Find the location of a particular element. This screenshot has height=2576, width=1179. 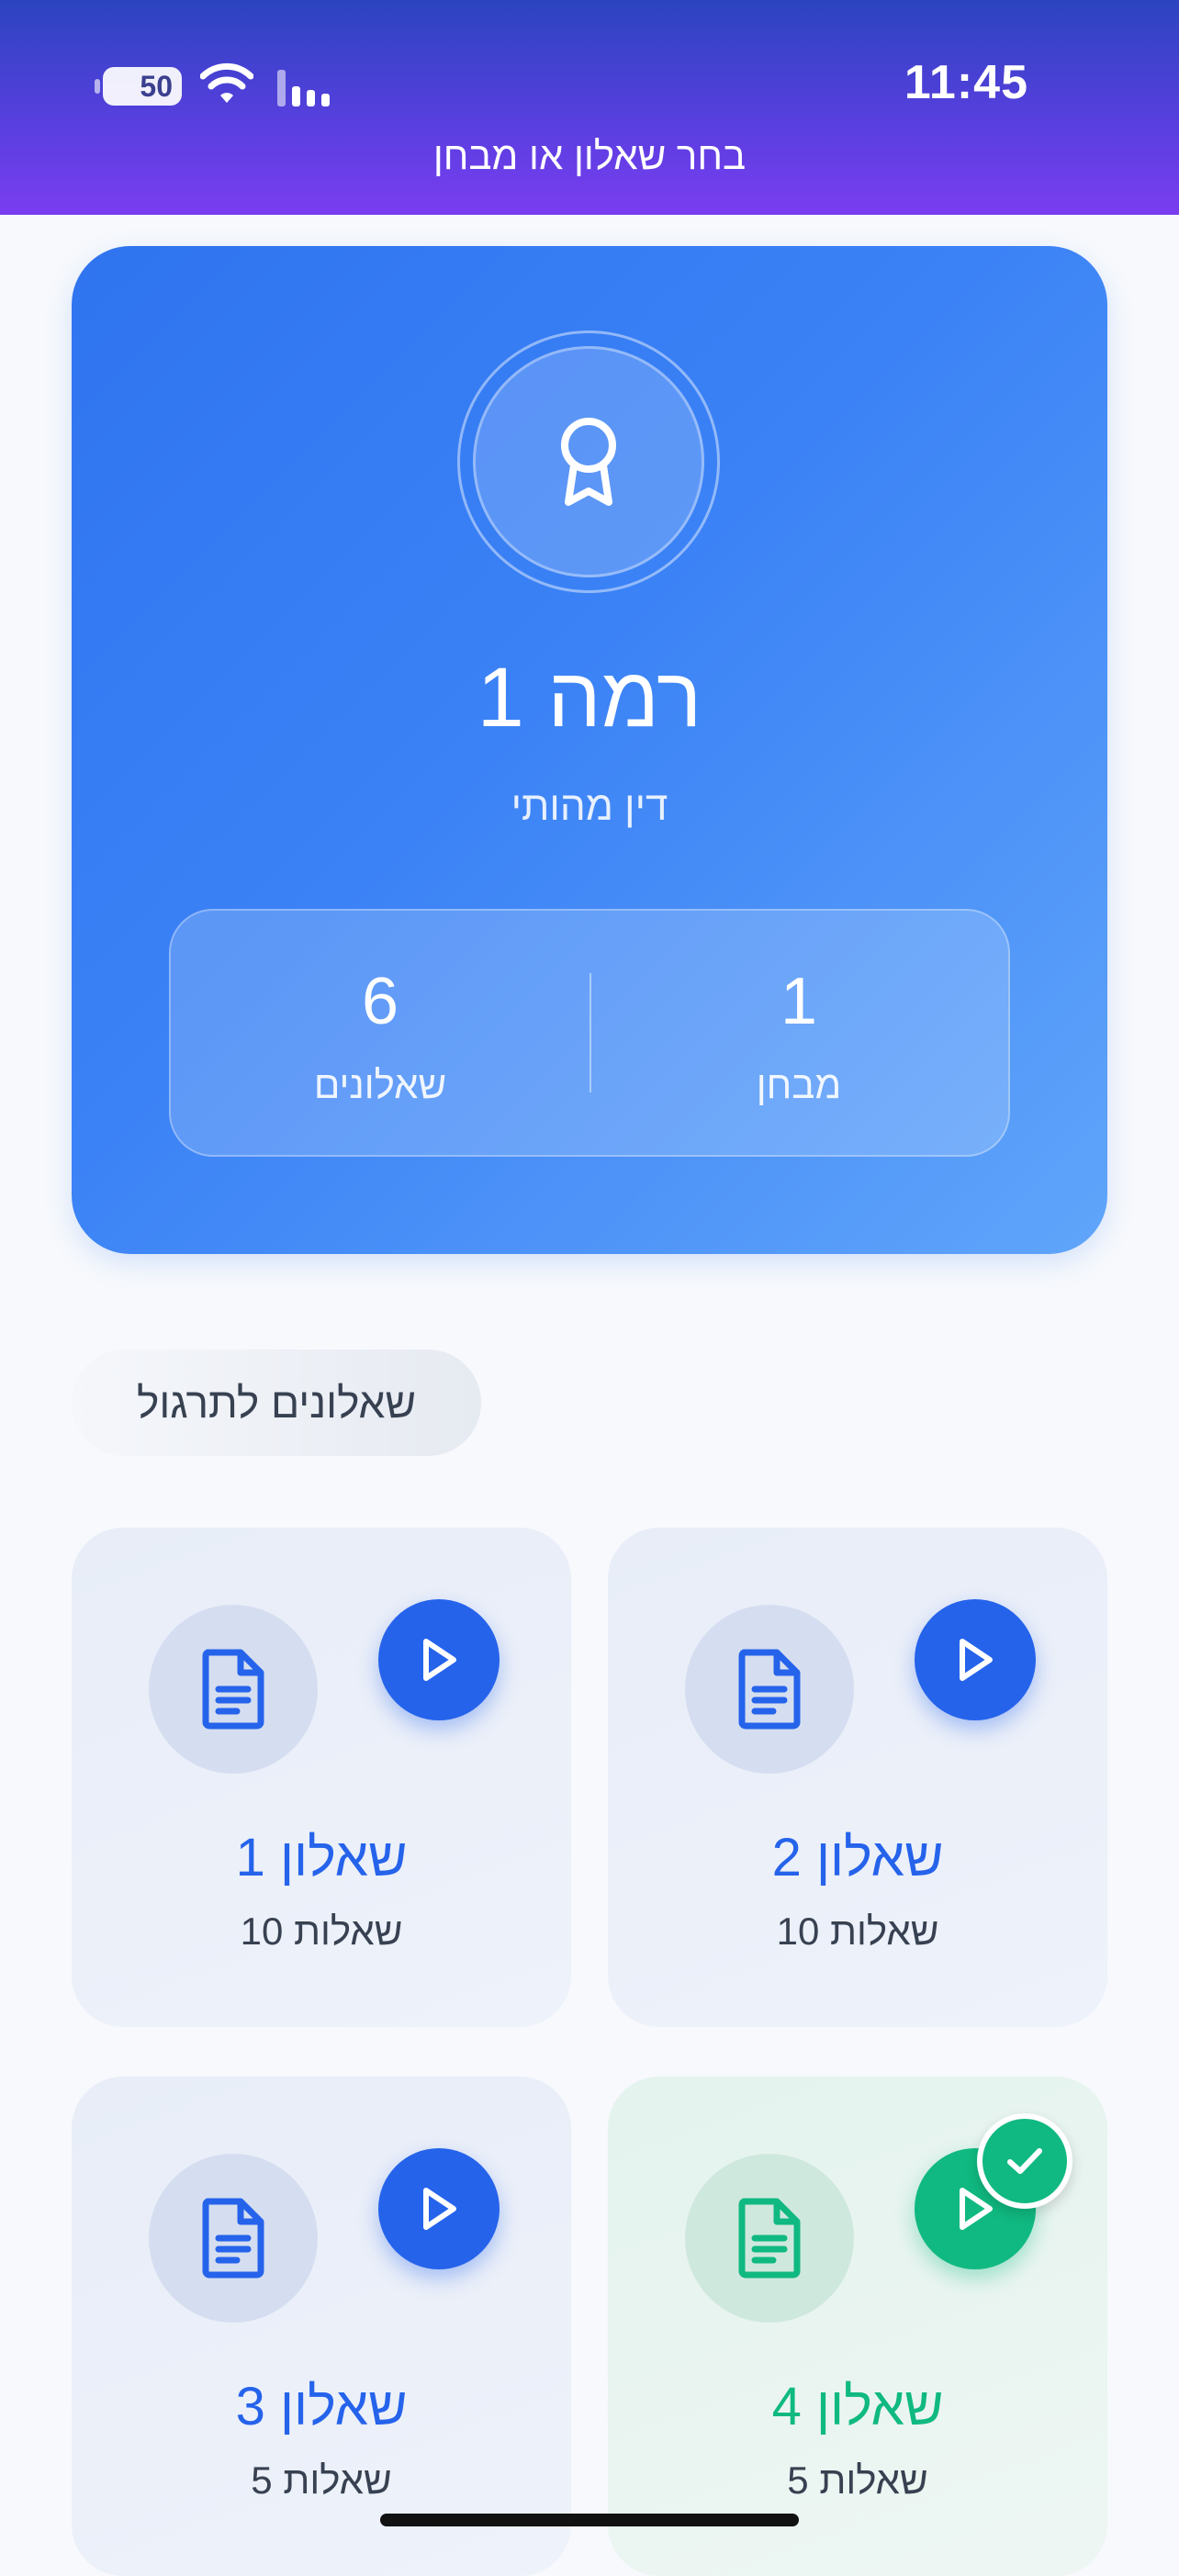

stat-label: מבחן is located at coordinates (799, 1084).